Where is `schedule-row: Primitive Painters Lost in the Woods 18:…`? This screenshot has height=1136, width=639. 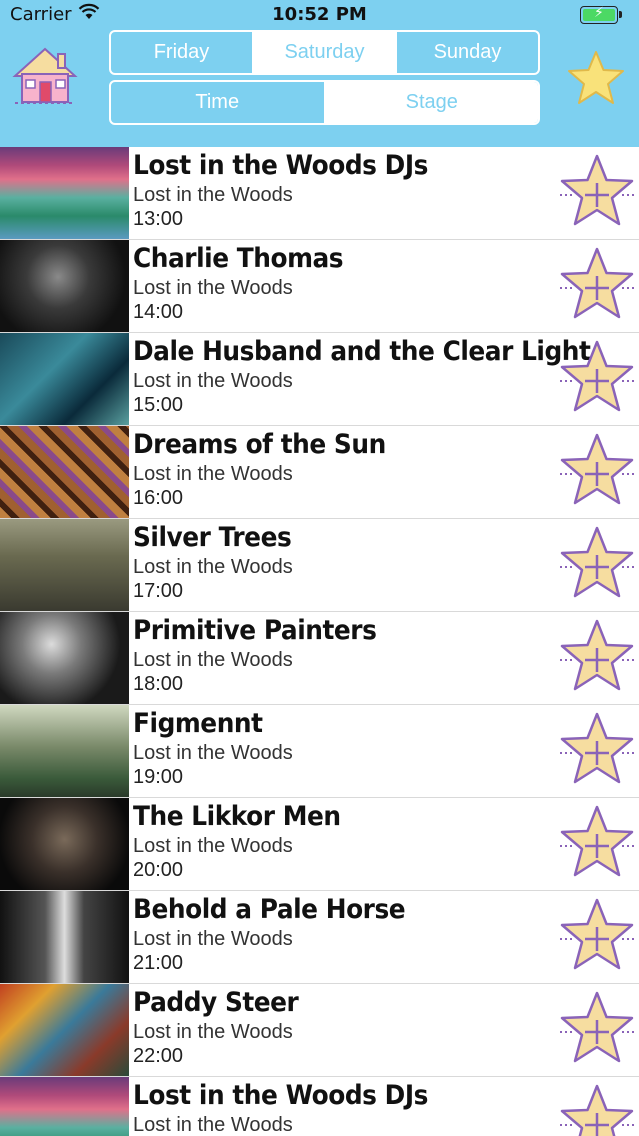
schedule-row: Primitive Painters Lost in the Woods 18:… is located at coordinates (319, 658).